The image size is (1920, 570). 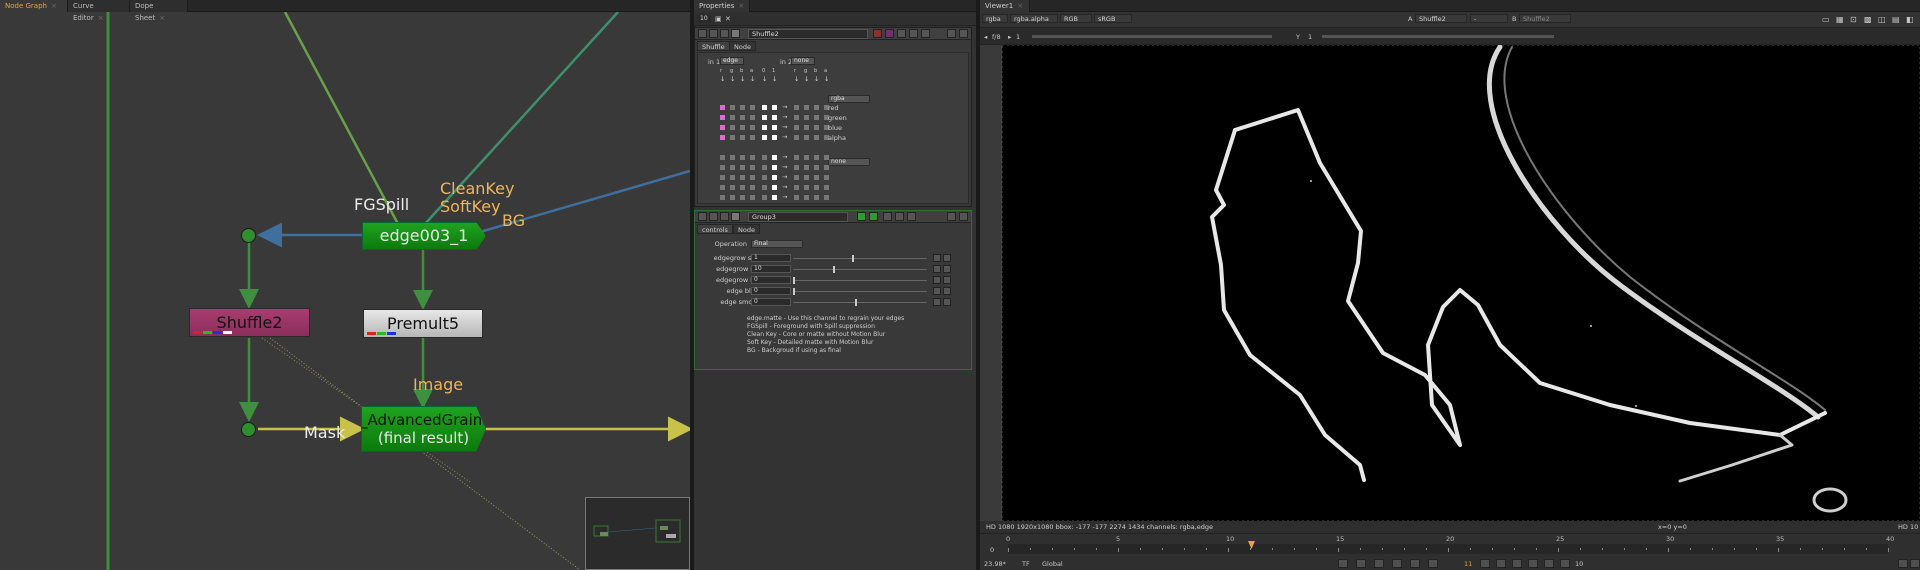 What do you see at coordinates (637, 533) in the screenshot?
I see `node-graph-minimap` at bounding box center [637, 533].